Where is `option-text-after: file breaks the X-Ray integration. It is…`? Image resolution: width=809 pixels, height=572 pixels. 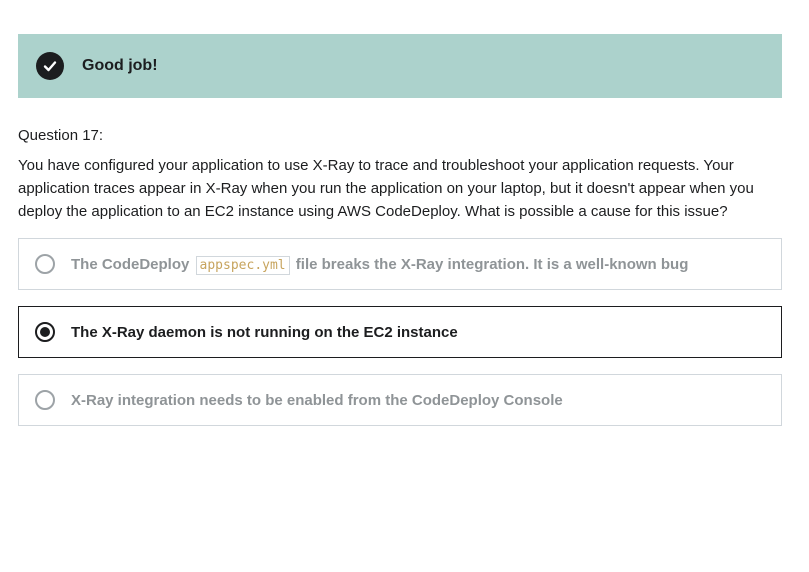 option-text-after: file breaks the X-Ray integration. It is… is located at coordinates (492, 264).